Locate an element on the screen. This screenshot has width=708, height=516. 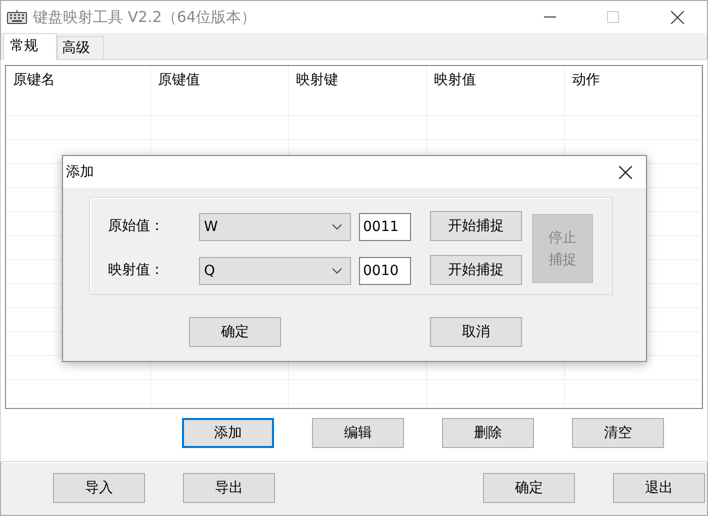
code-field: 0010 is located at coordinates (385, 271).